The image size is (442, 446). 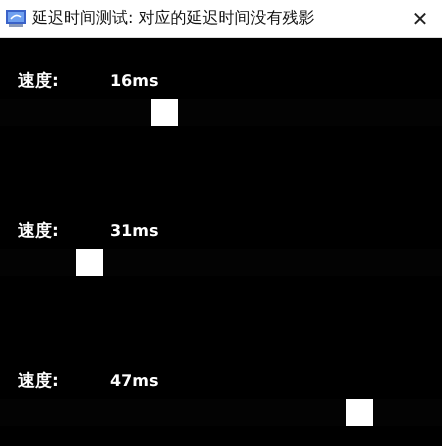 I want to click on speed-reading: 16ms, so click(x=134, y=80).